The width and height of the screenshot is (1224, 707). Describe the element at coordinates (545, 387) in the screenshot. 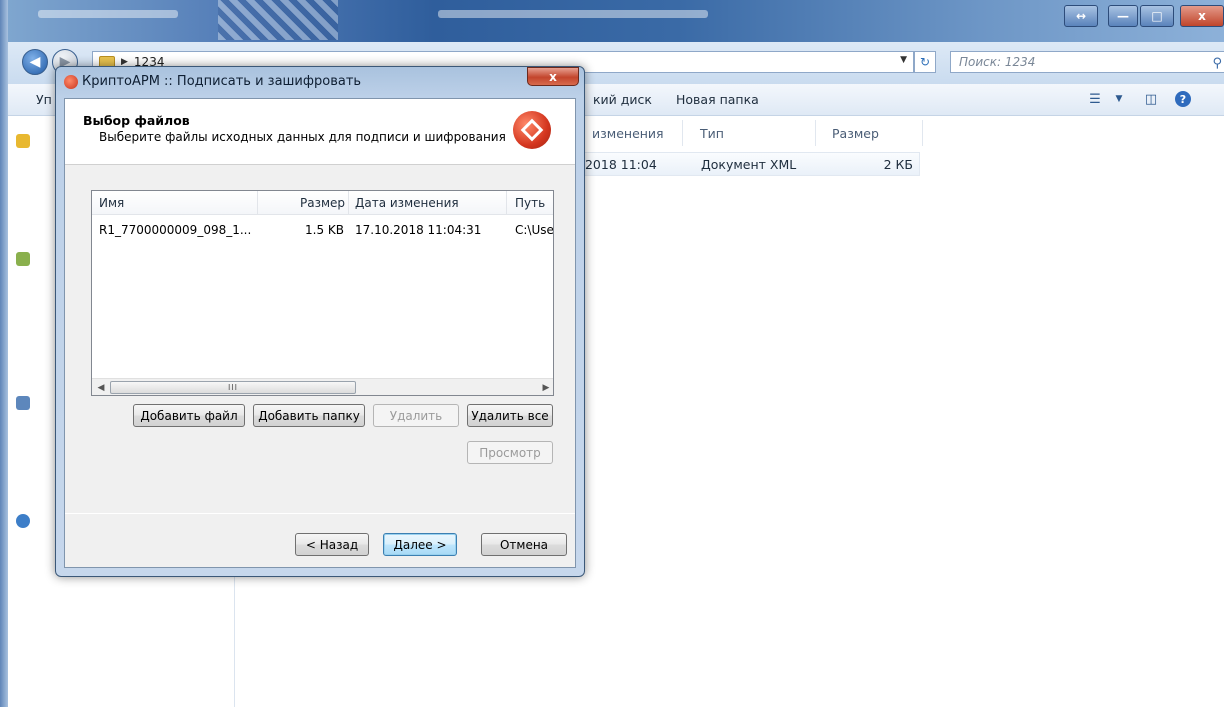

I see `scroll-right-icon: ▶` at that location.